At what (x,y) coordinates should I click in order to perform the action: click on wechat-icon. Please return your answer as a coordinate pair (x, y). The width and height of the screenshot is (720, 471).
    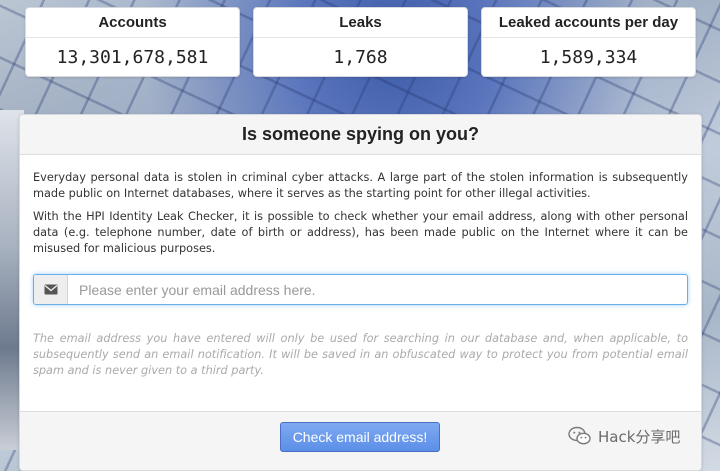
    Looking at the image, I should click on (580, 436).